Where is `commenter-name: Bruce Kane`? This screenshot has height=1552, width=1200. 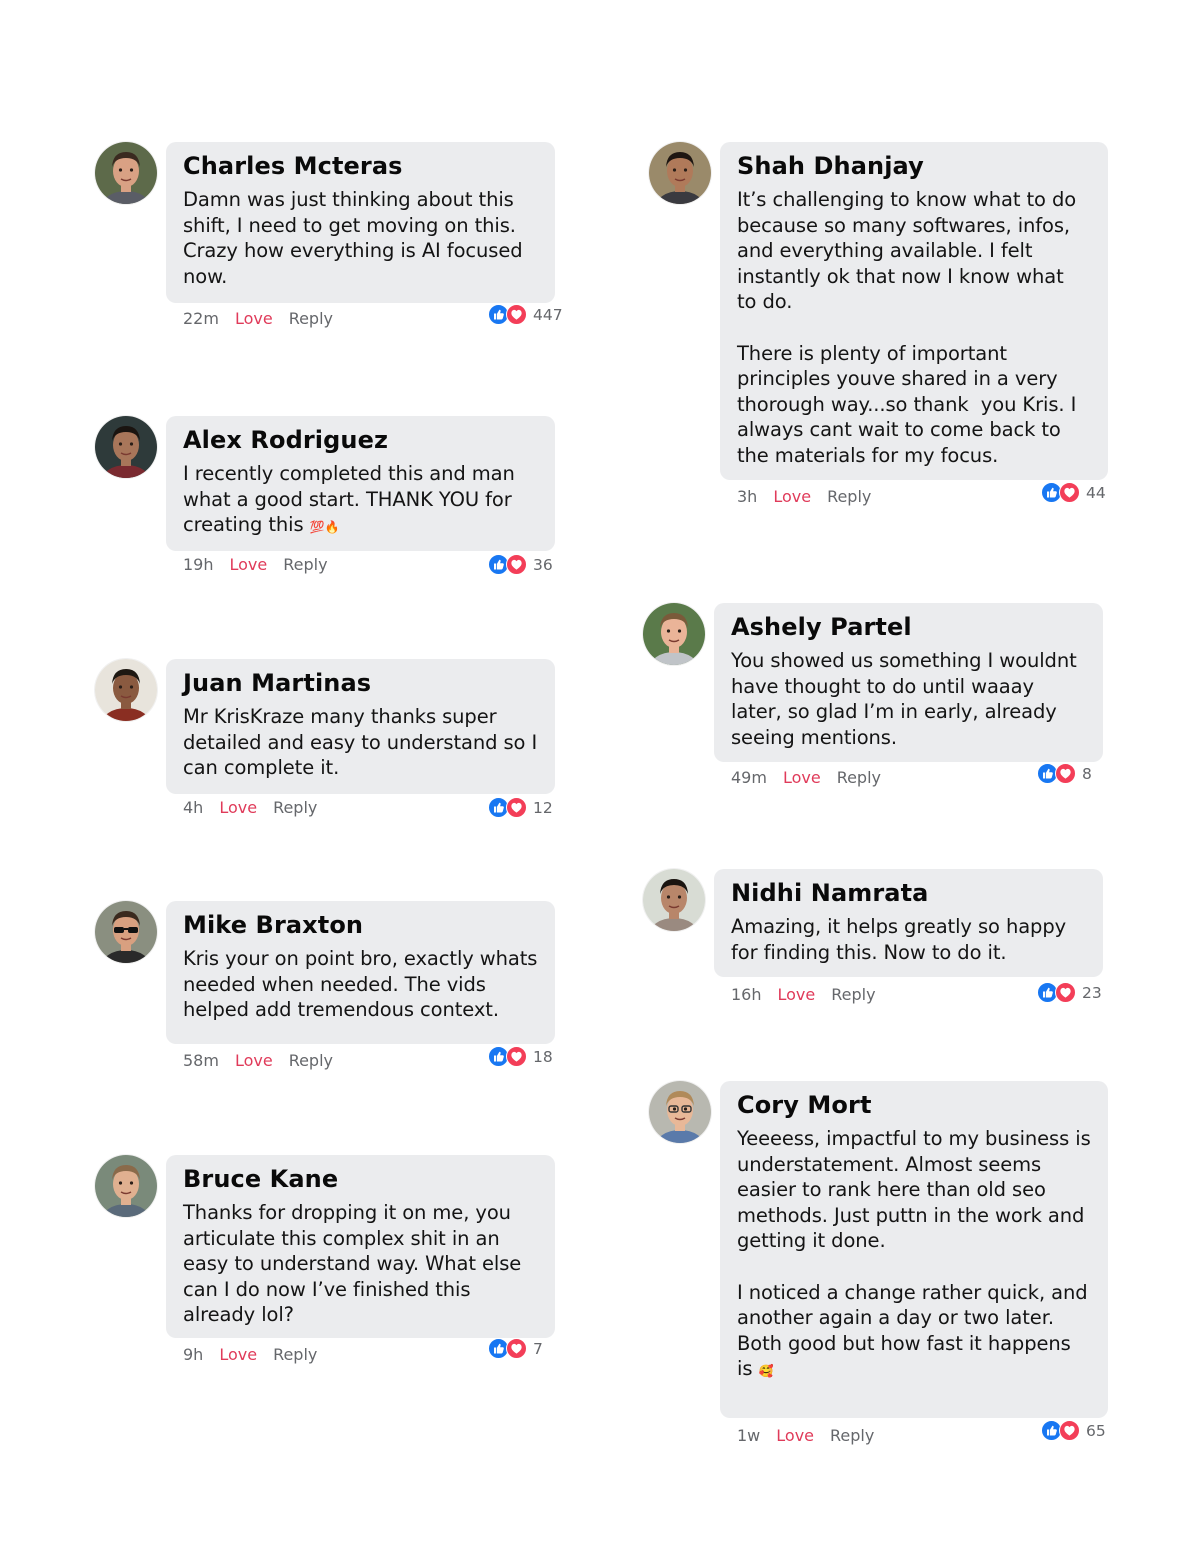
commenter-name: Bruce Kane is located at coordinates (360, 1179).